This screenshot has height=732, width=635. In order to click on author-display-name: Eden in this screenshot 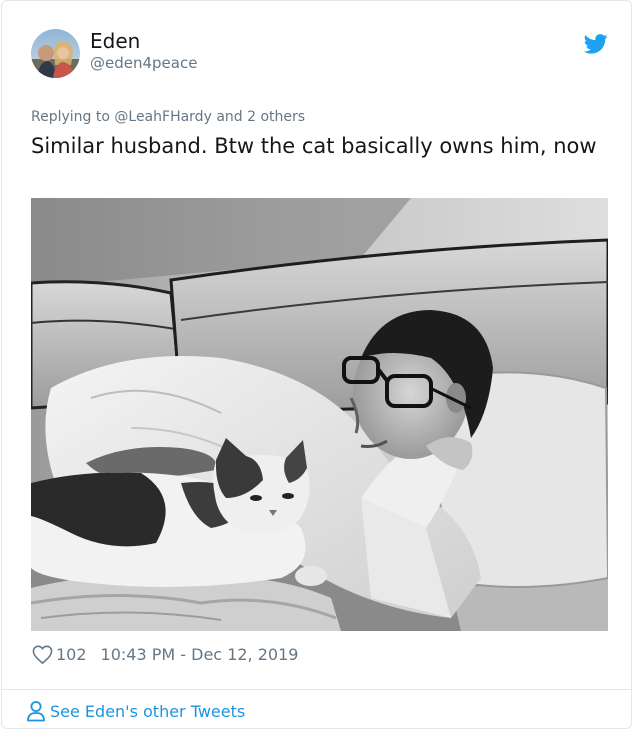, I will do `click(115, 41)`.